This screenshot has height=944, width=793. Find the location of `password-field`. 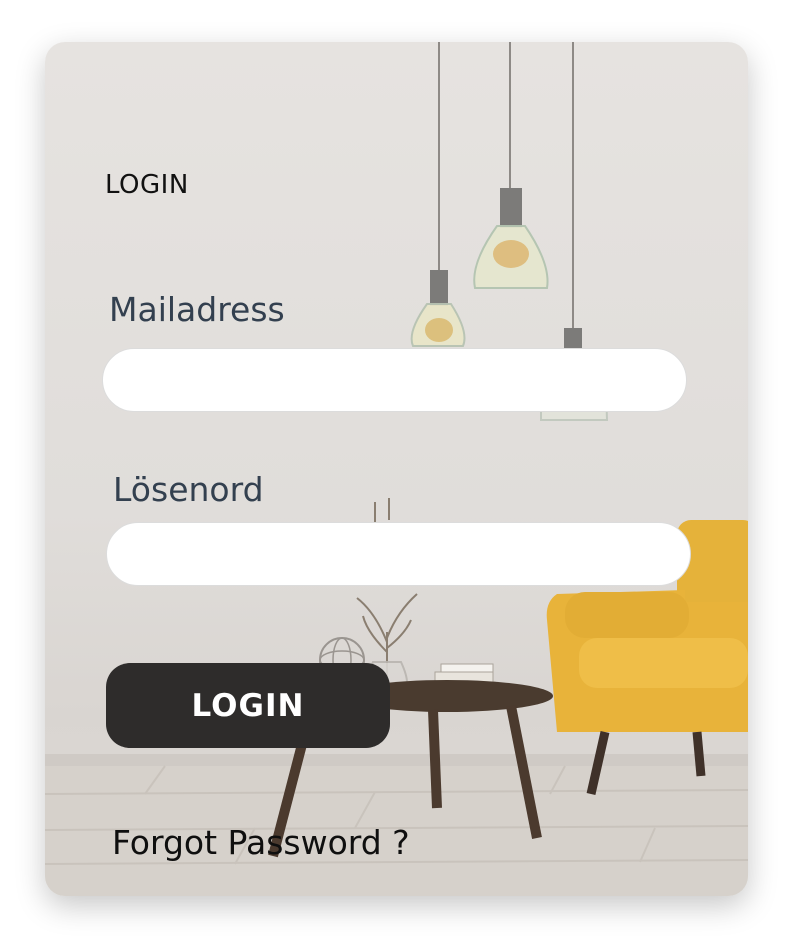

password-field is located at coordinates (398, 554).